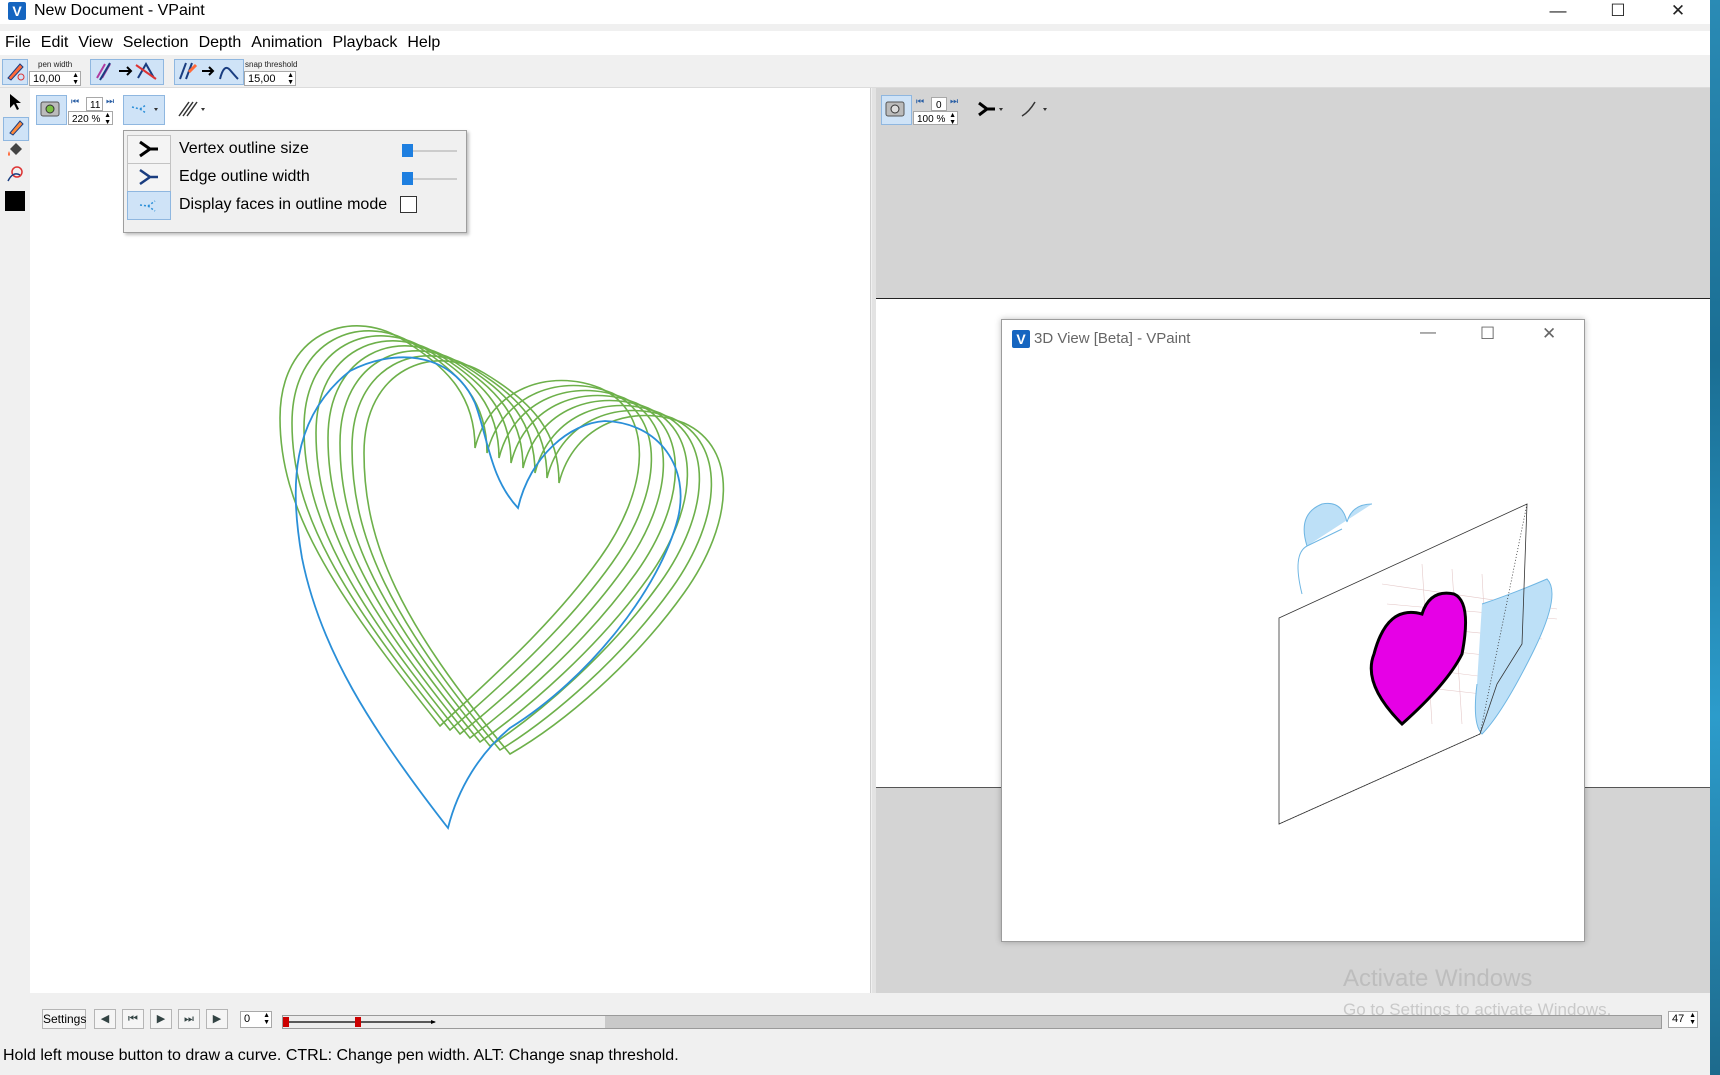 Image resolution: width=1720 pixels, height=1075 pixels. I want to click on current-frame-spinbox: 0 ▲ ▼, so click(256, 1019).